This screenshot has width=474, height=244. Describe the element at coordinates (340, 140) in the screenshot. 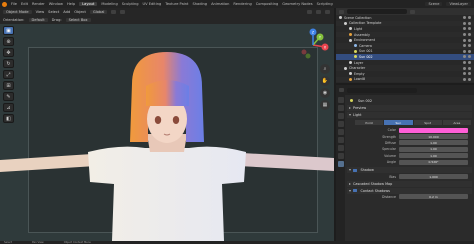

I see `world-tab-icon` at that location.